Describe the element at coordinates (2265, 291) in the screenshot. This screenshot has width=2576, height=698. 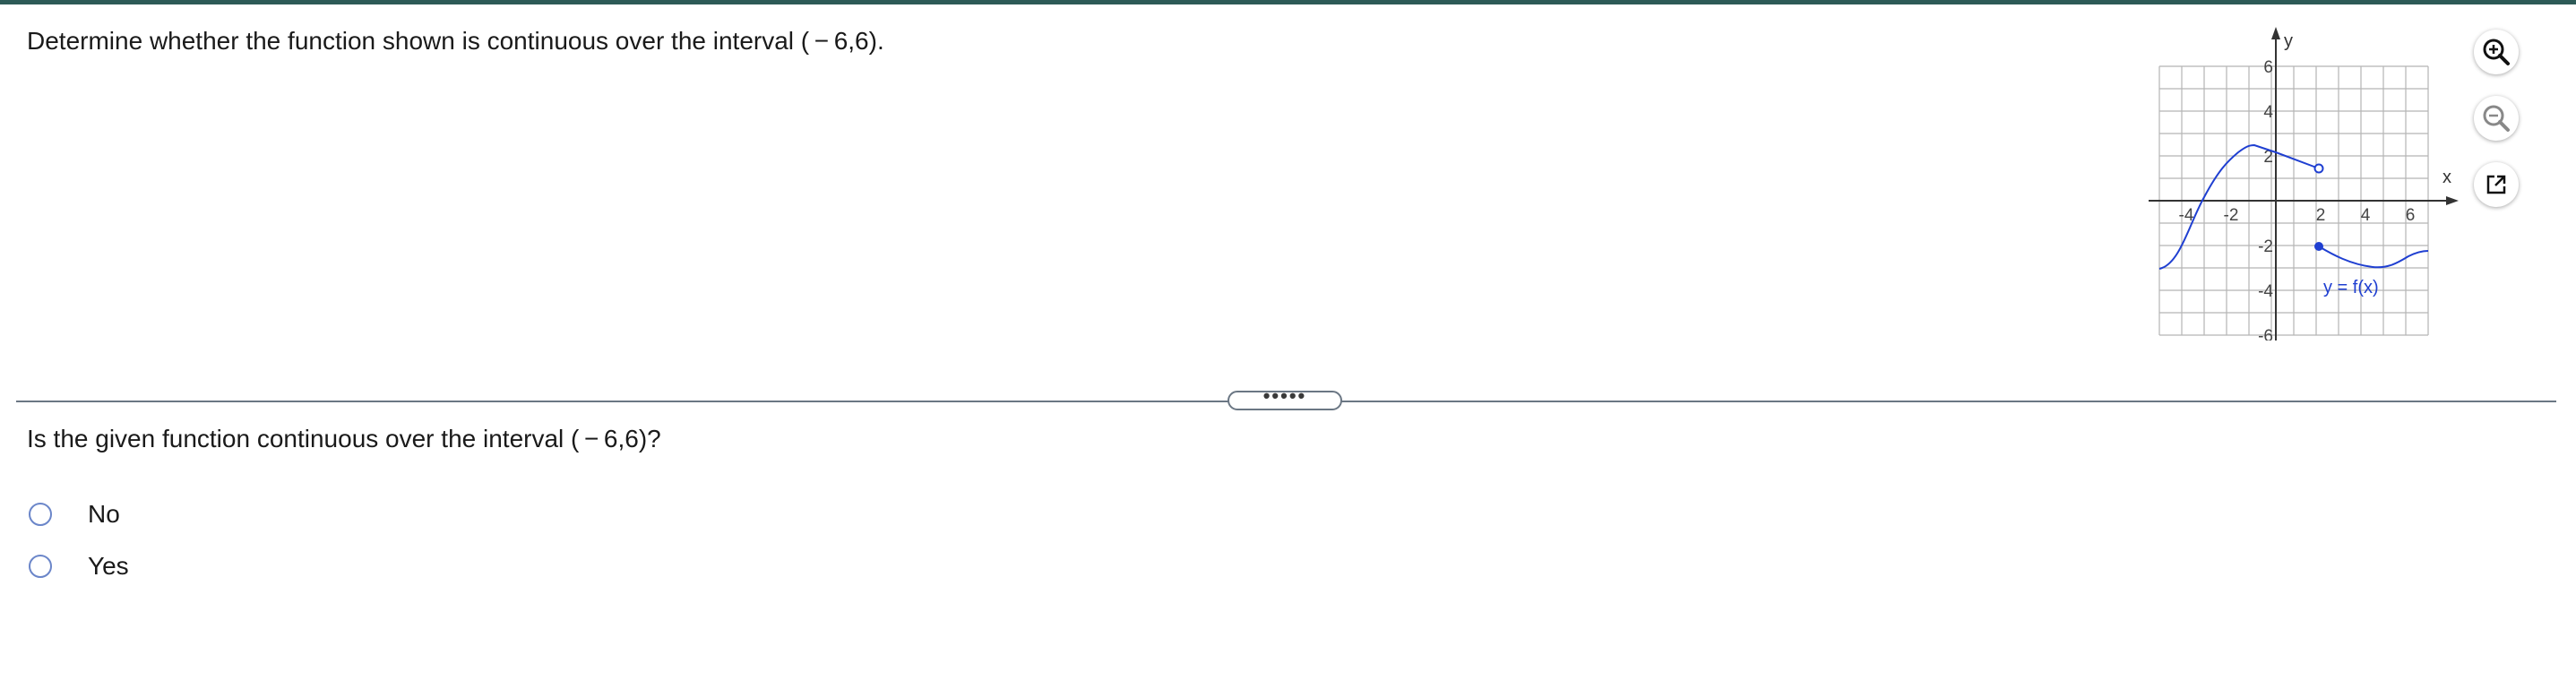
I see `y-tick-label: -4` at that location.